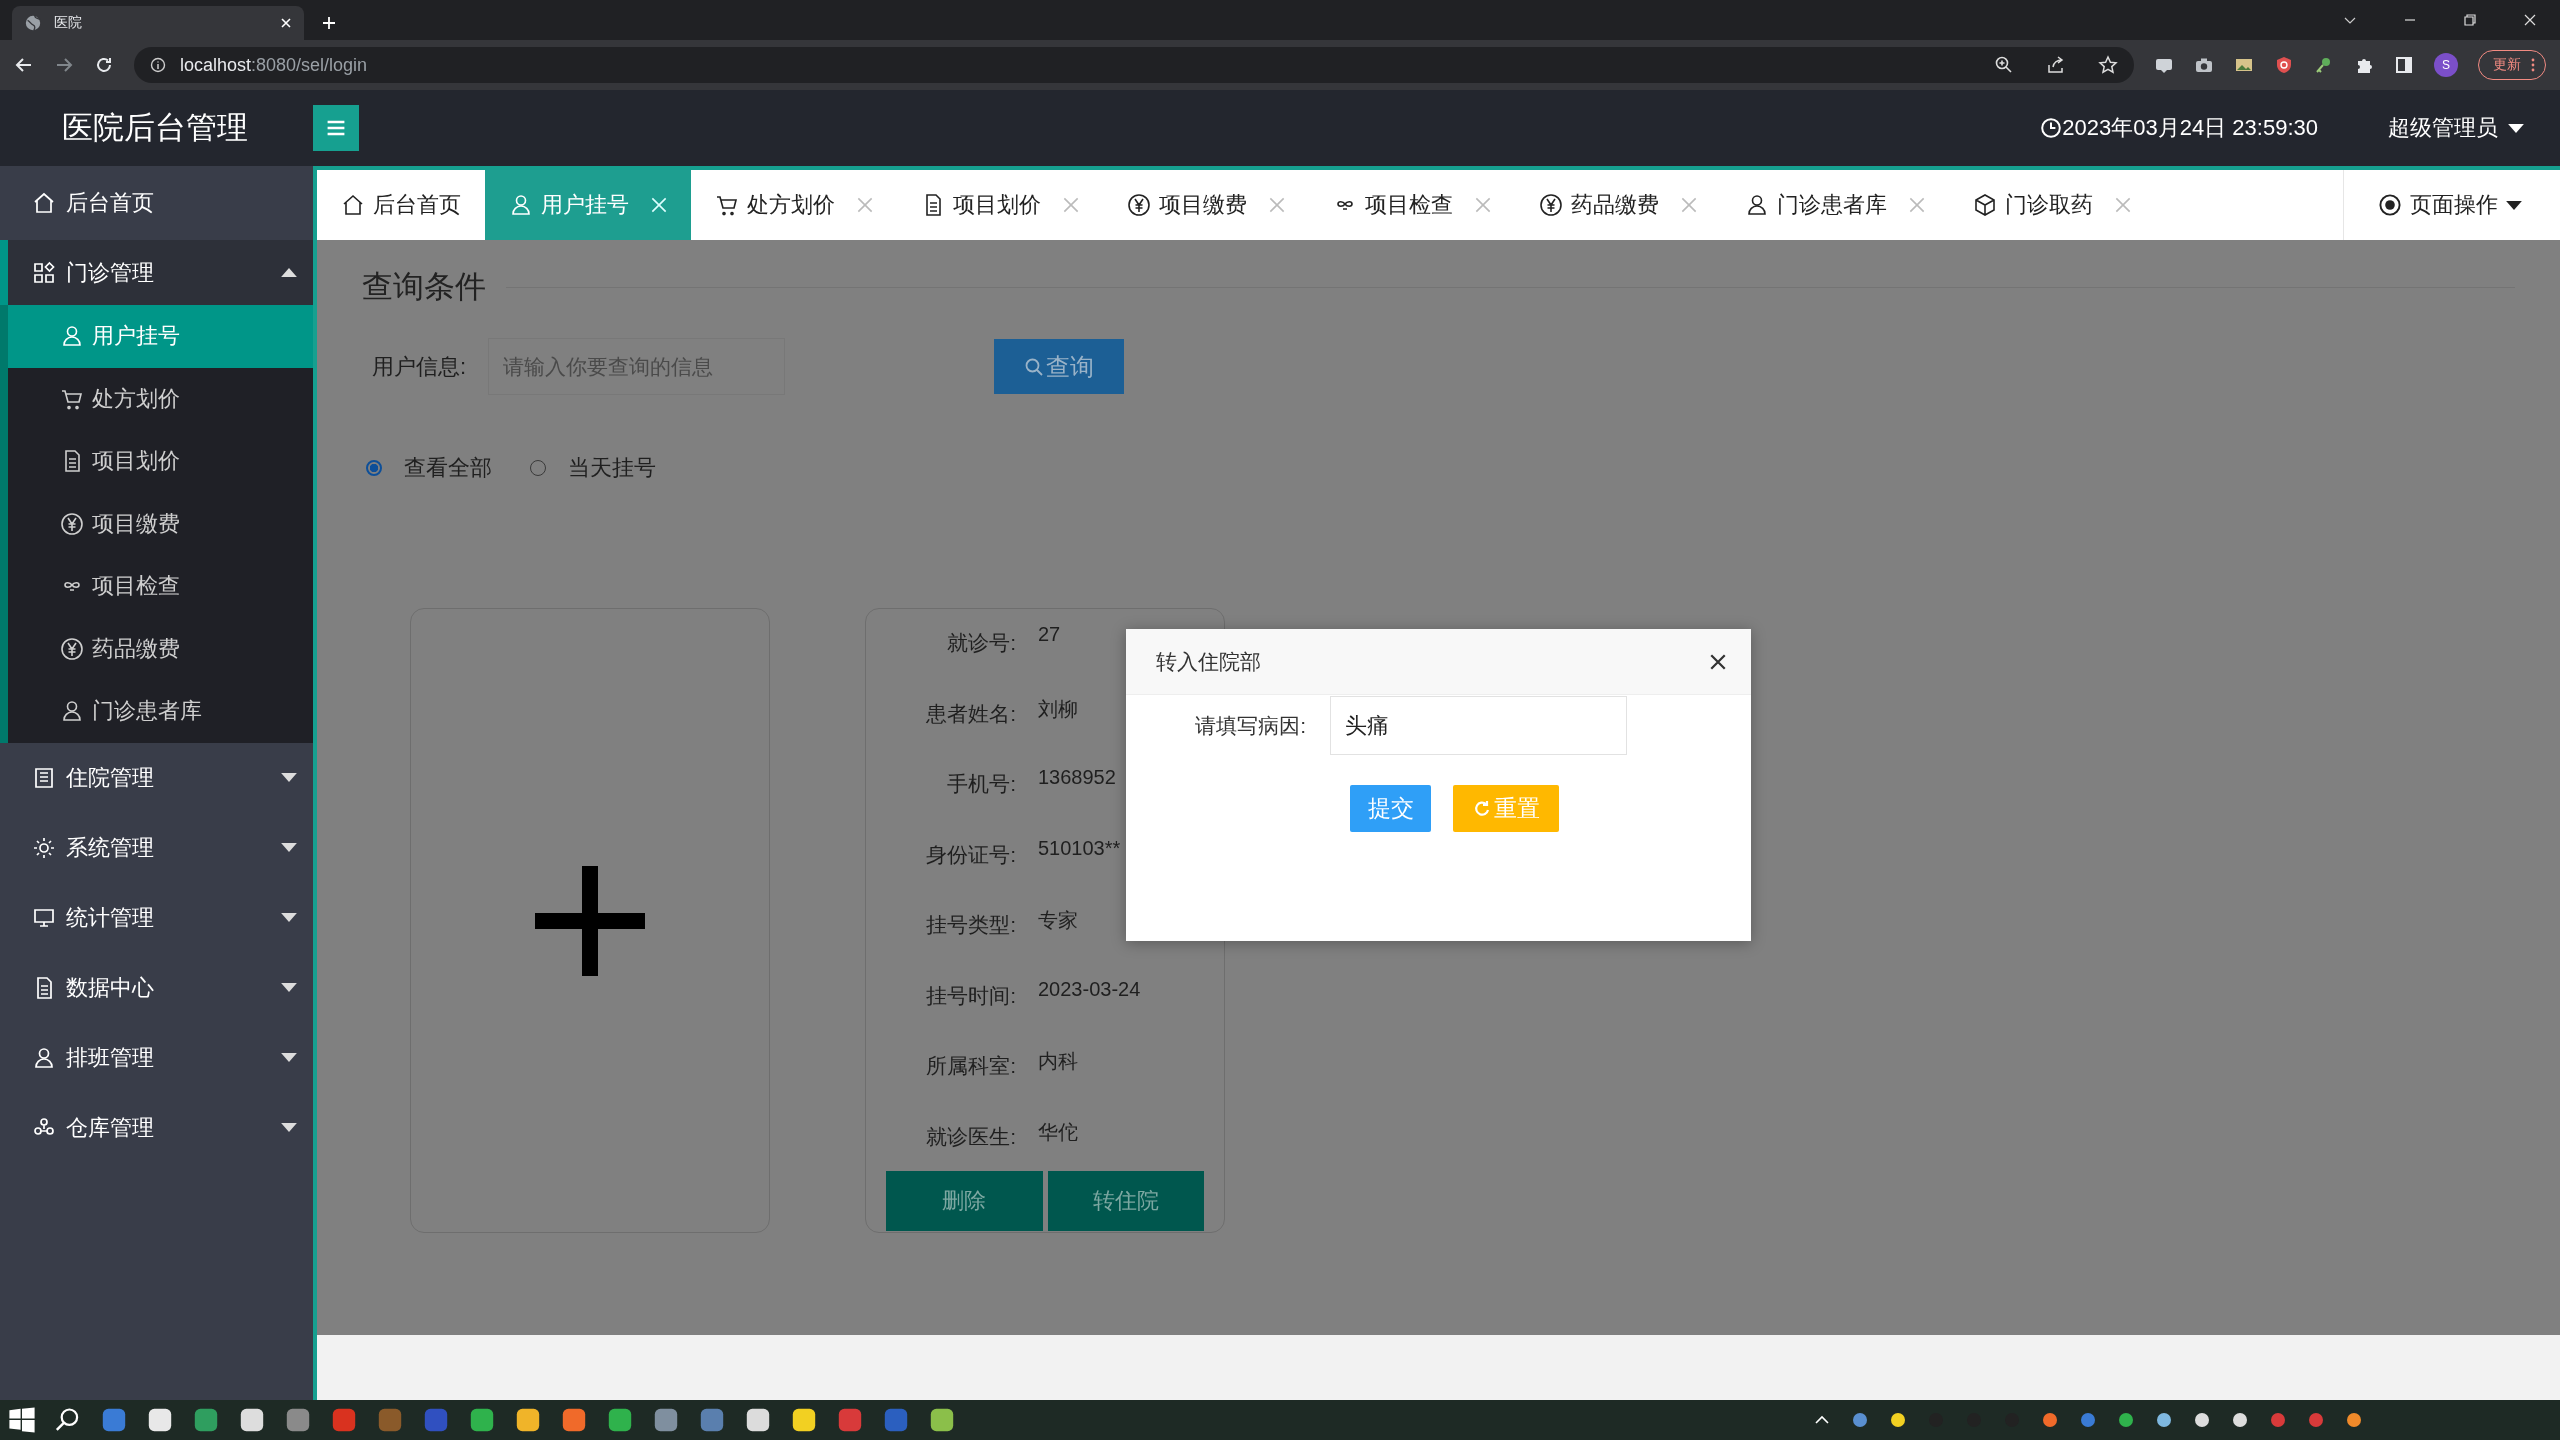  Describe the element at coordinates (420, 366) in the screenshot. I see `field-label: 用户信息:` at that location.